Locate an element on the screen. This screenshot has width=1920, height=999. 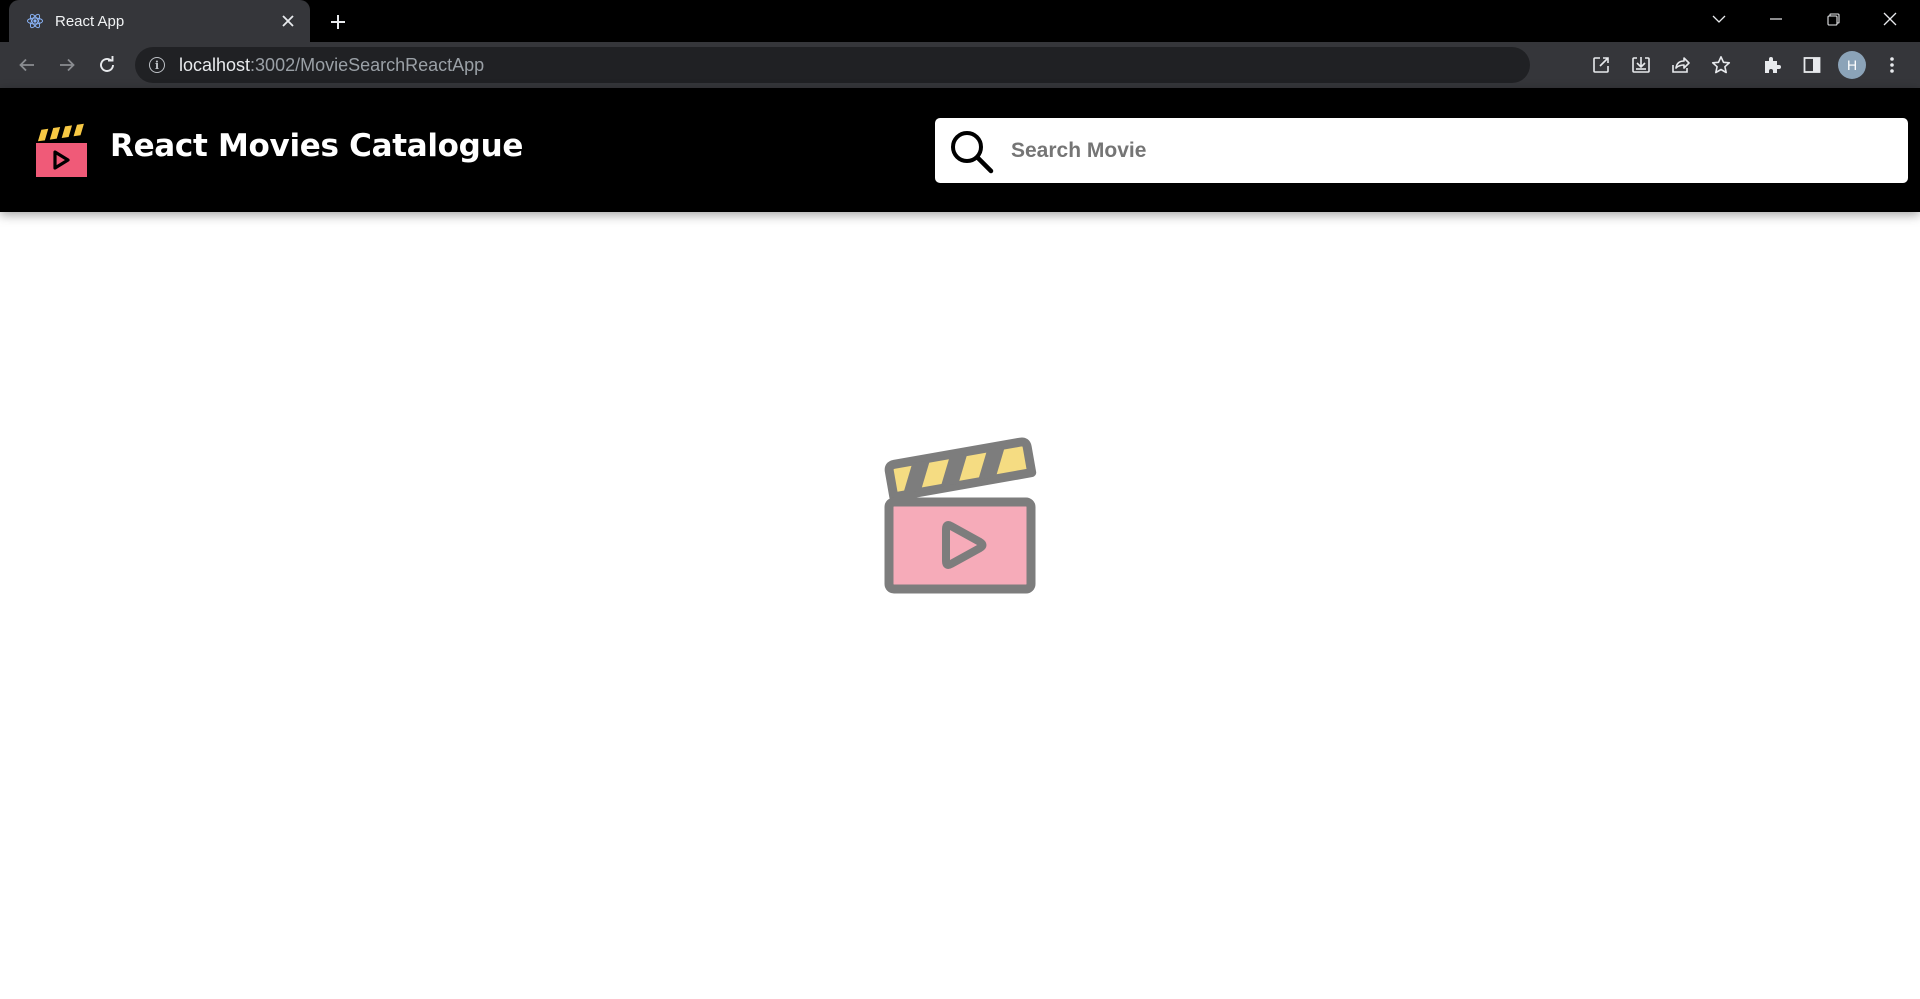
search-icon is located at coordinates (971, 151).